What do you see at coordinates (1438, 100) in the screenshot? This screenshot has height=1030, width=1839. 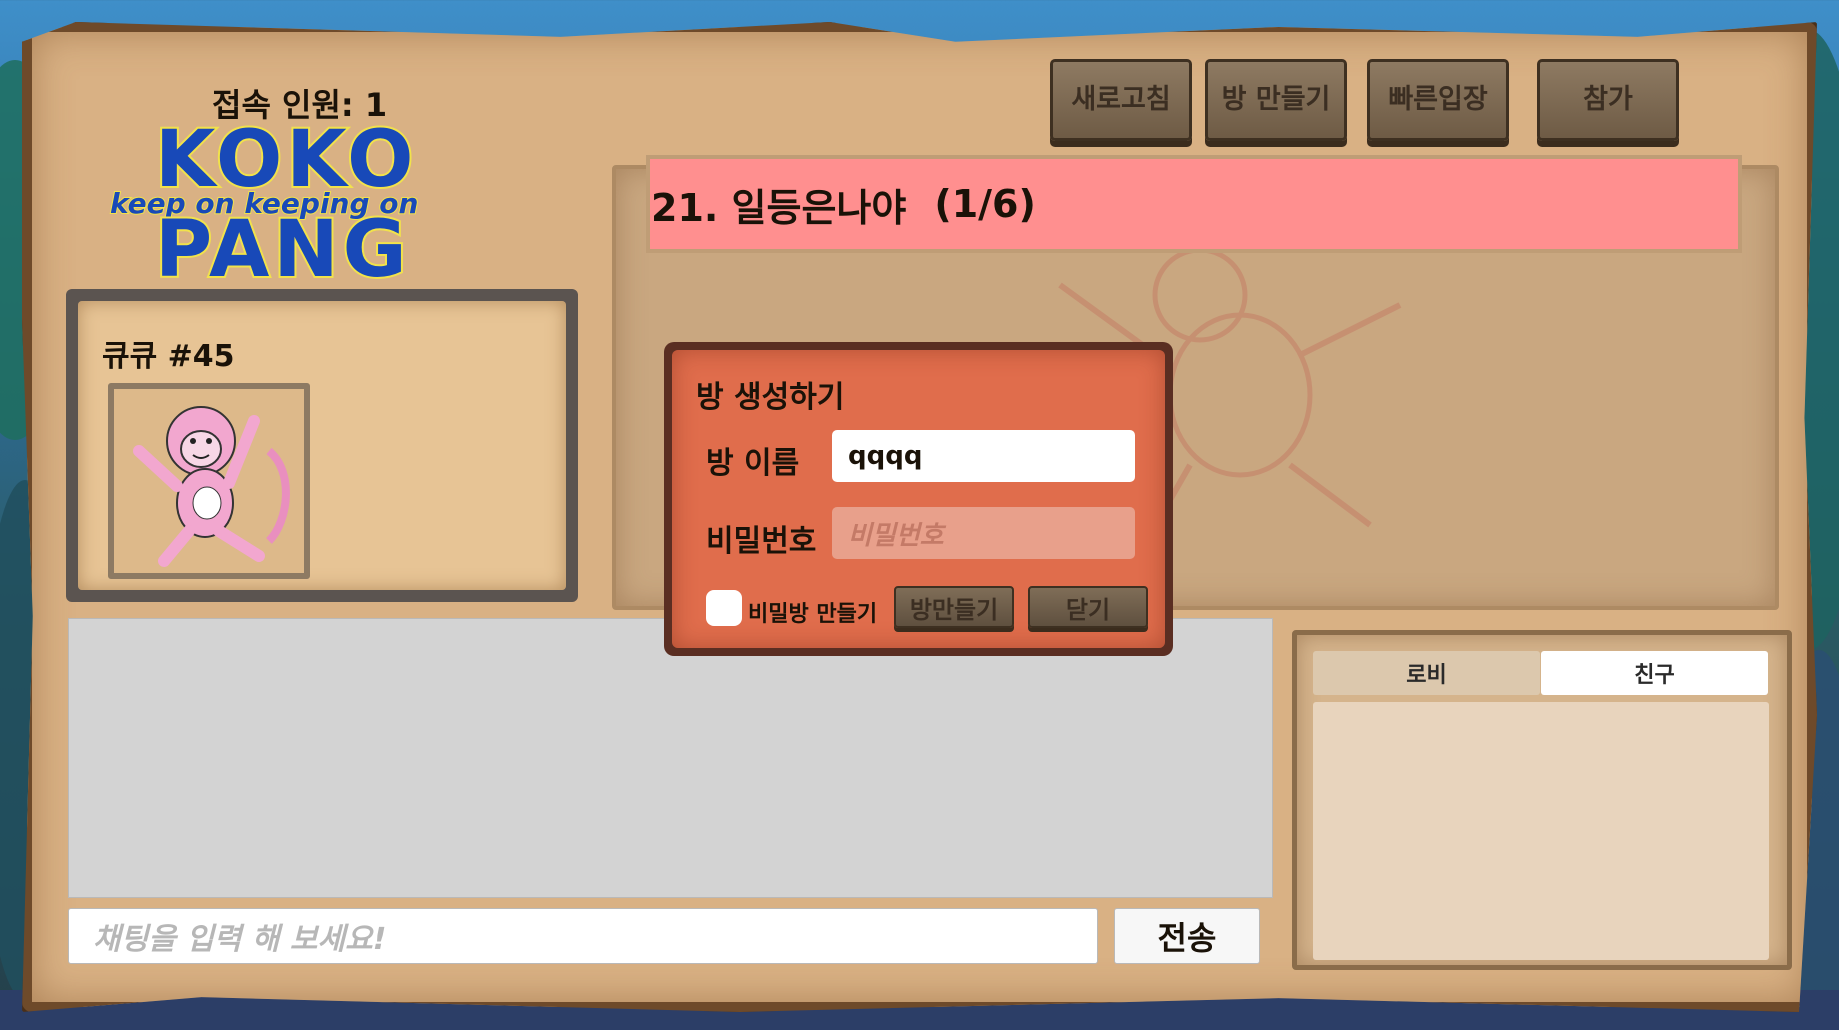 I see `quick-join-button: 빠른입장` at bounding box center [1438, 100].